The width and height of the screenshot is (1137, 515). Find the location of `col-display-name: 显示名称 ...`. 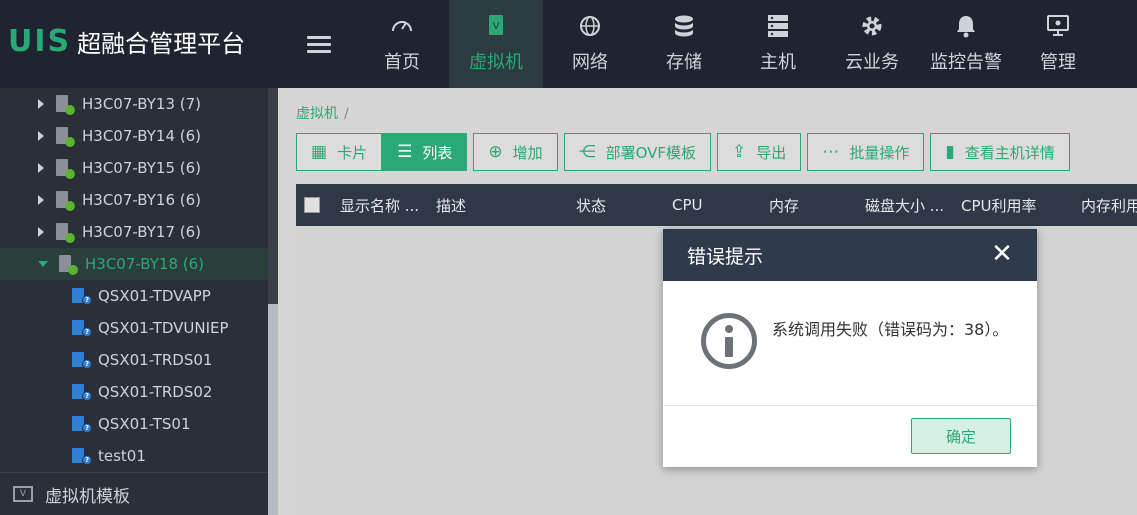

col-display-name: 显示名称 ... is located at coordinates (388, 205).